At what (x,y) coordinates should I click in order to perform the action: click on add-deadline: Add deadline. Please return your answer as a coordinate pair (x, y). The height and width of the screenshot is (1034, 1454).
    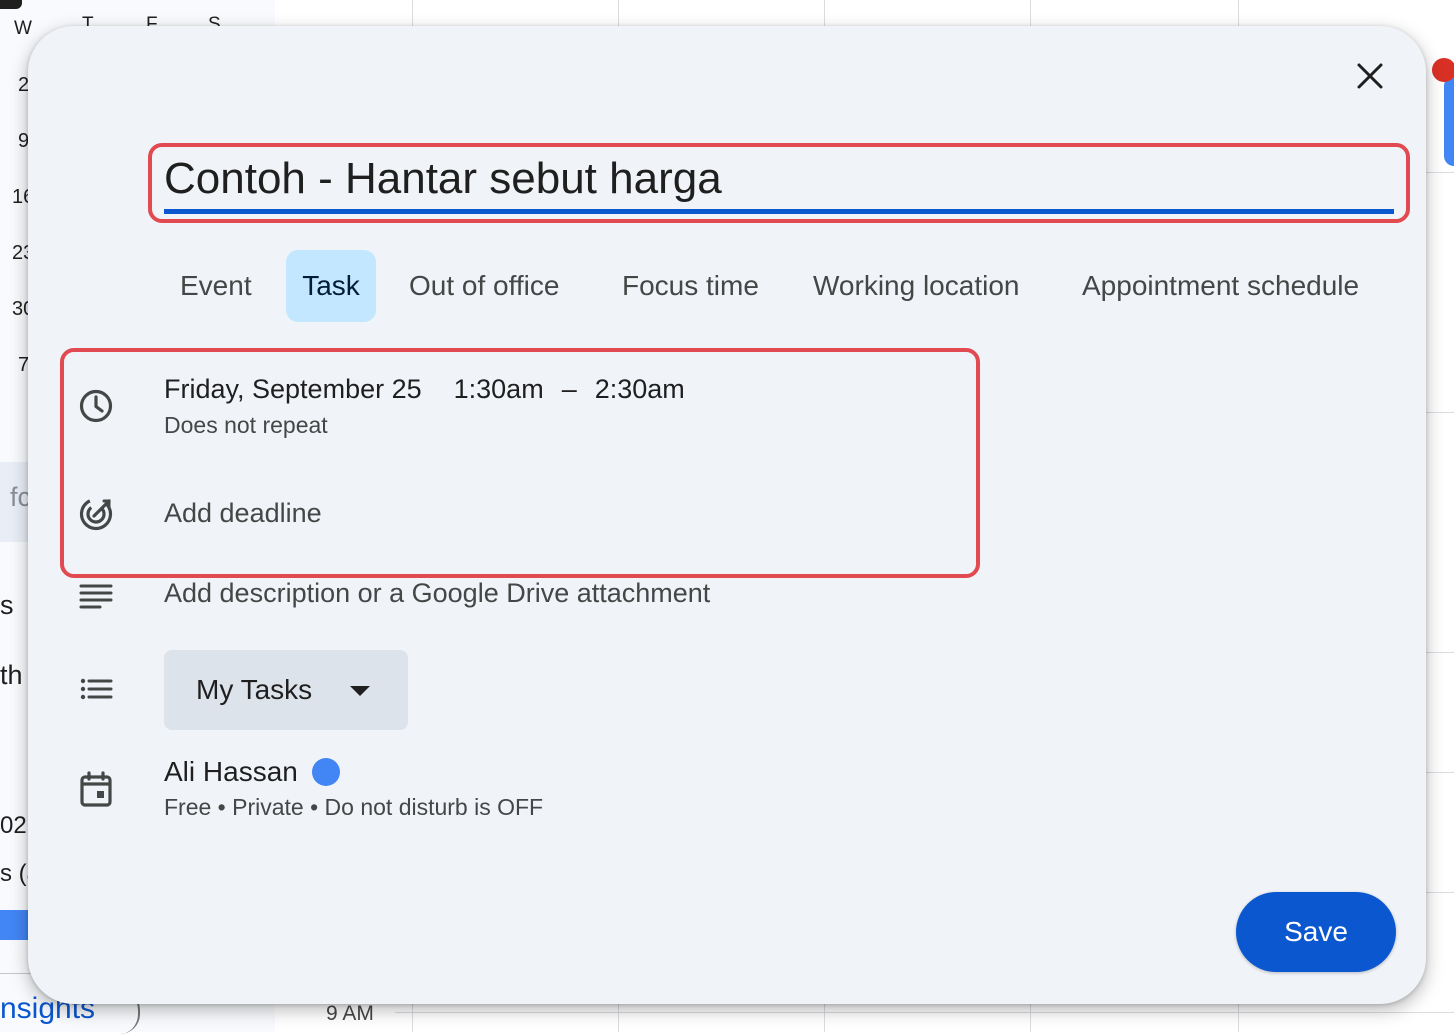
    Looking at the image, I should click on (243, 513).